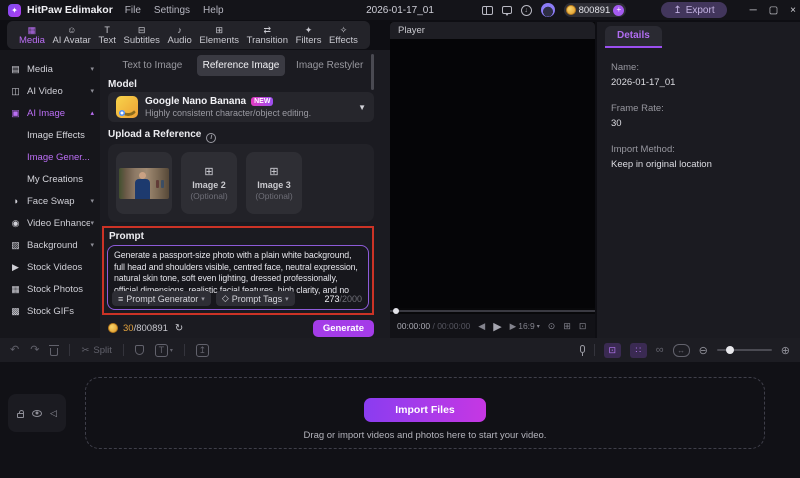 The width and height of the screenshot is (800, 478). I want to click on aspect-ratio-select: ▶ 16:9 ▾, so click(525, 326).